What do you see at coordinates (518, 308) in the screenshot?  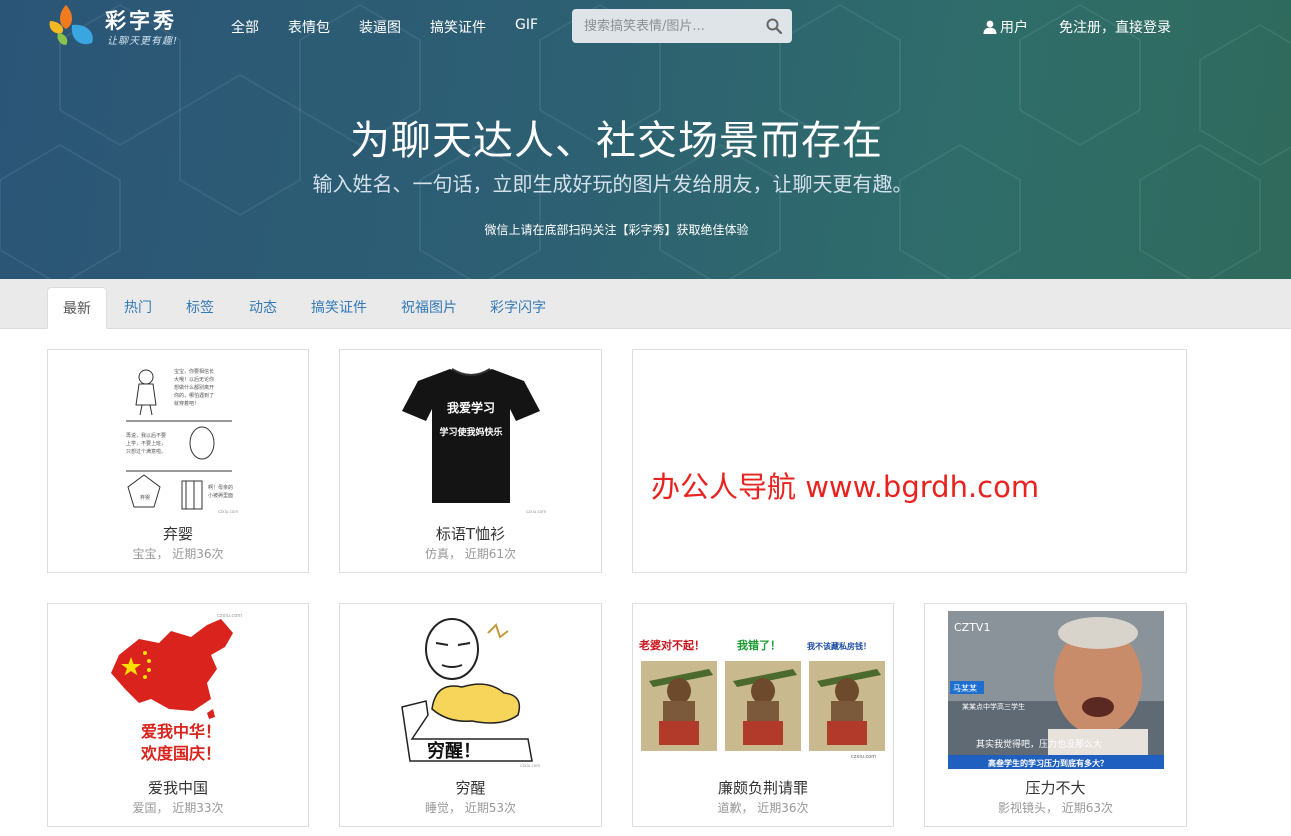 I see `tab-flash-text: 彩字闪字` at bounding box center [518, 308].